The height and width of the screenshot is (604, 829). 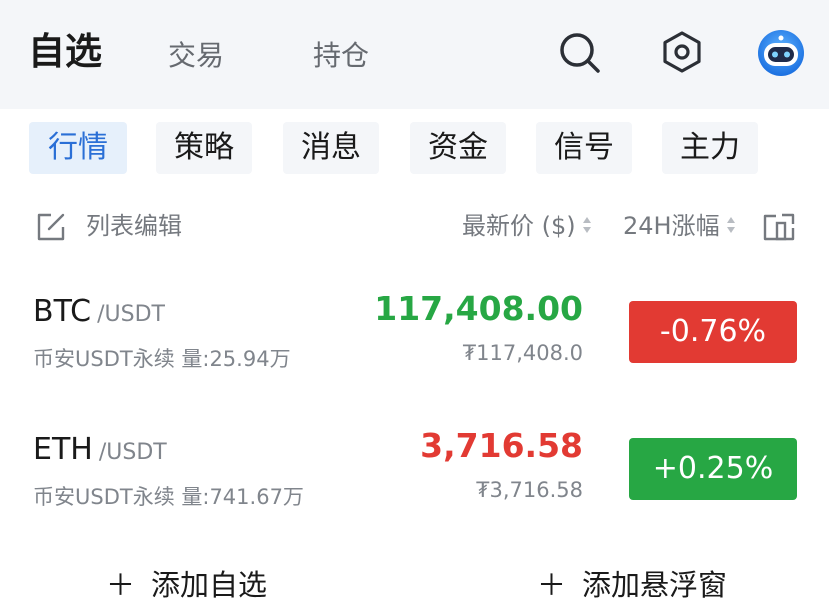 I want to click on row-symbol: ETH/USDT, so click(x=100, y=449).